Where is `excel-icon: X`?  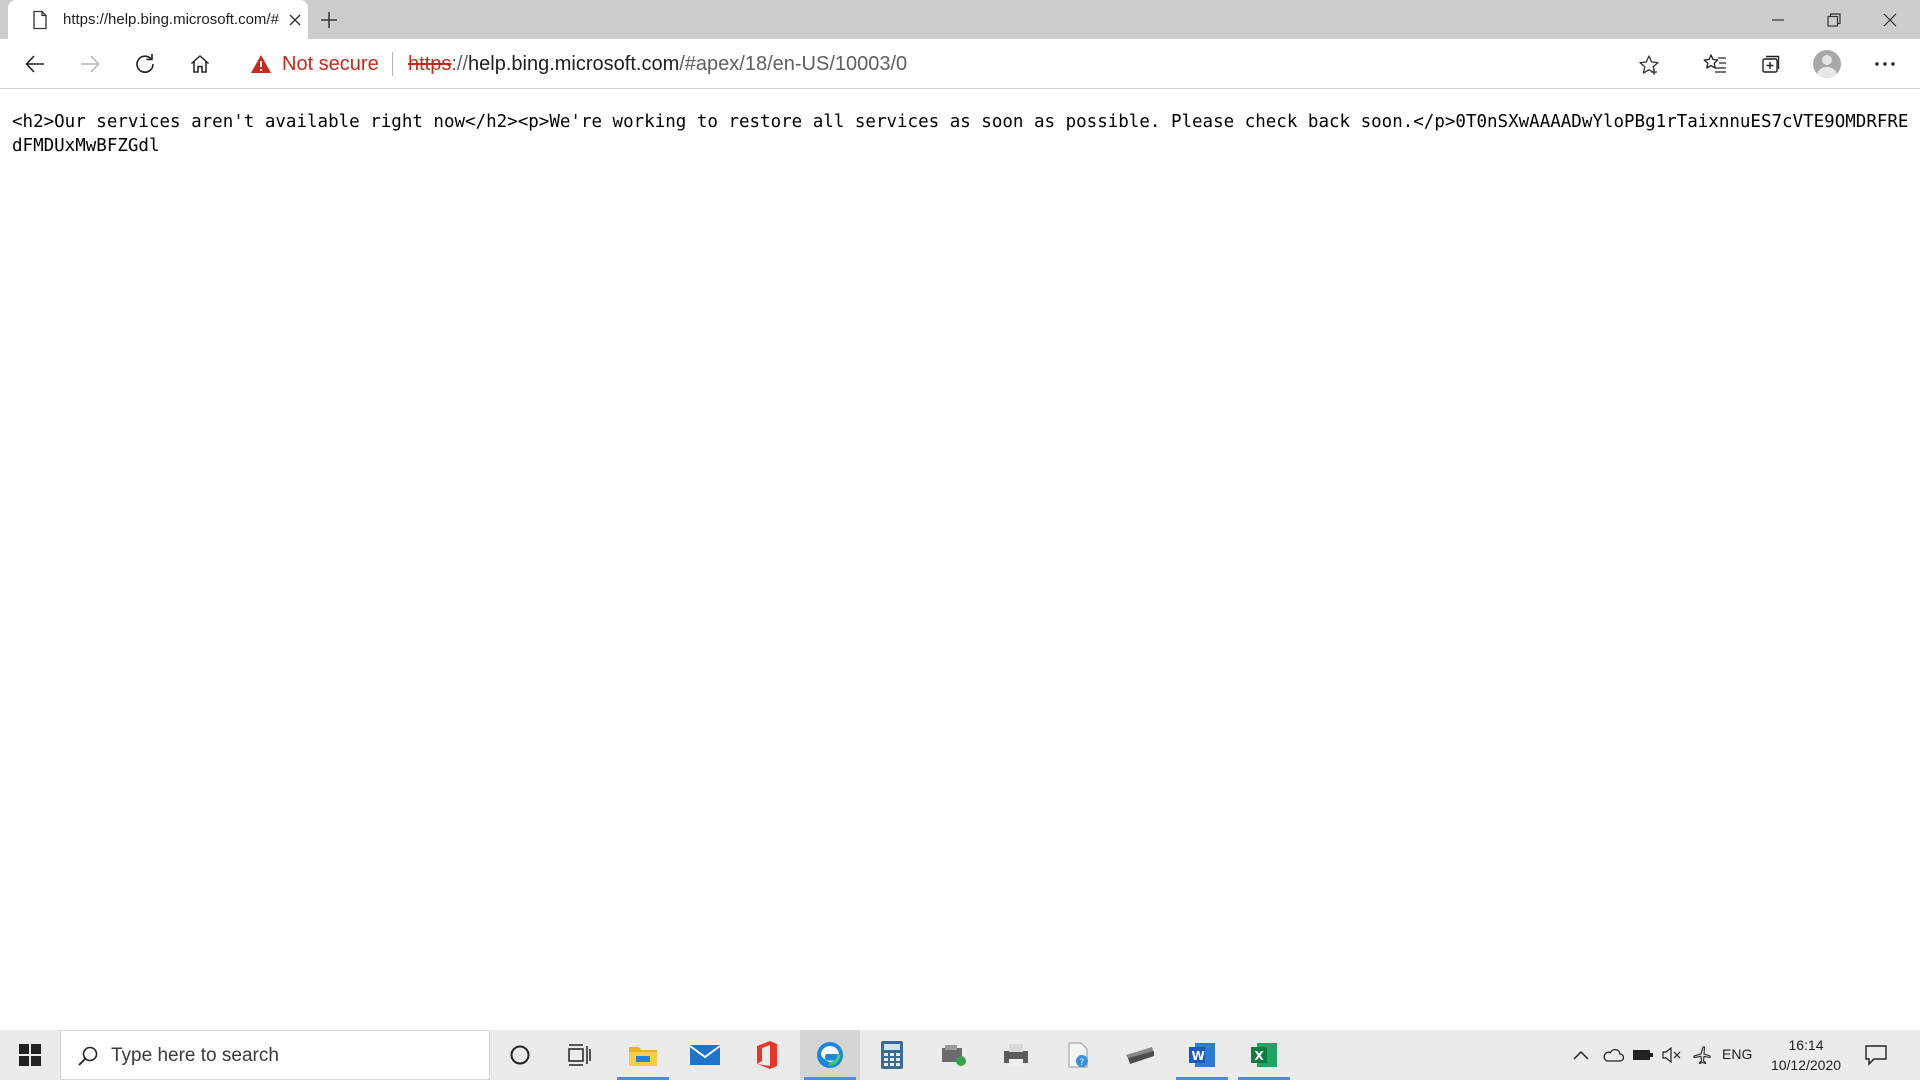 excel-icon: X is located at coordinates (1264, 1055).